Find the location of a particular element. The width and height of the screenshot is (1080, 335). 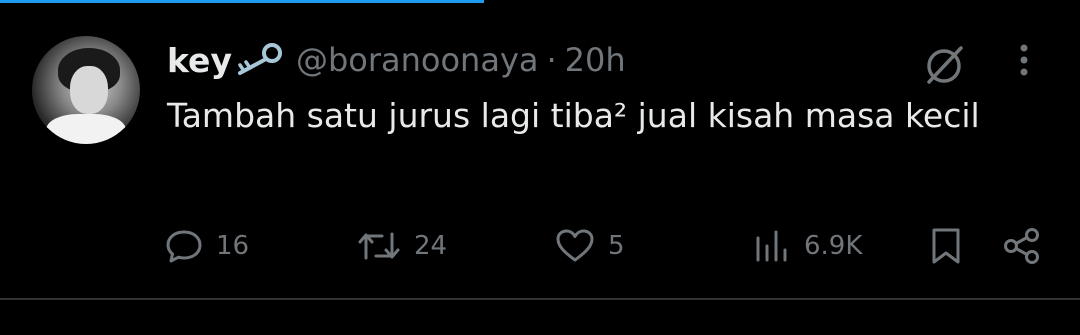

key-emoji-icon is located at coordinates (259, 60).